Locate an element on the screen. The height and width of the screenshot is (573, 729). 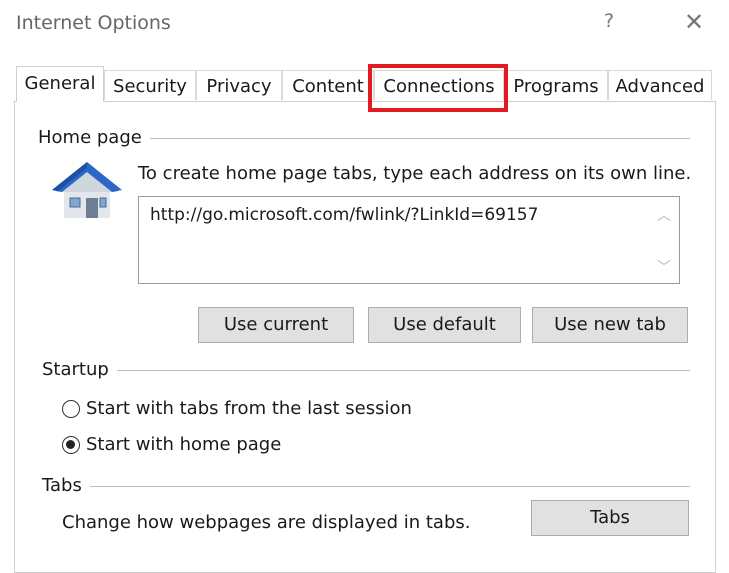
tab-content: Content is located at coordinates (328, 85).